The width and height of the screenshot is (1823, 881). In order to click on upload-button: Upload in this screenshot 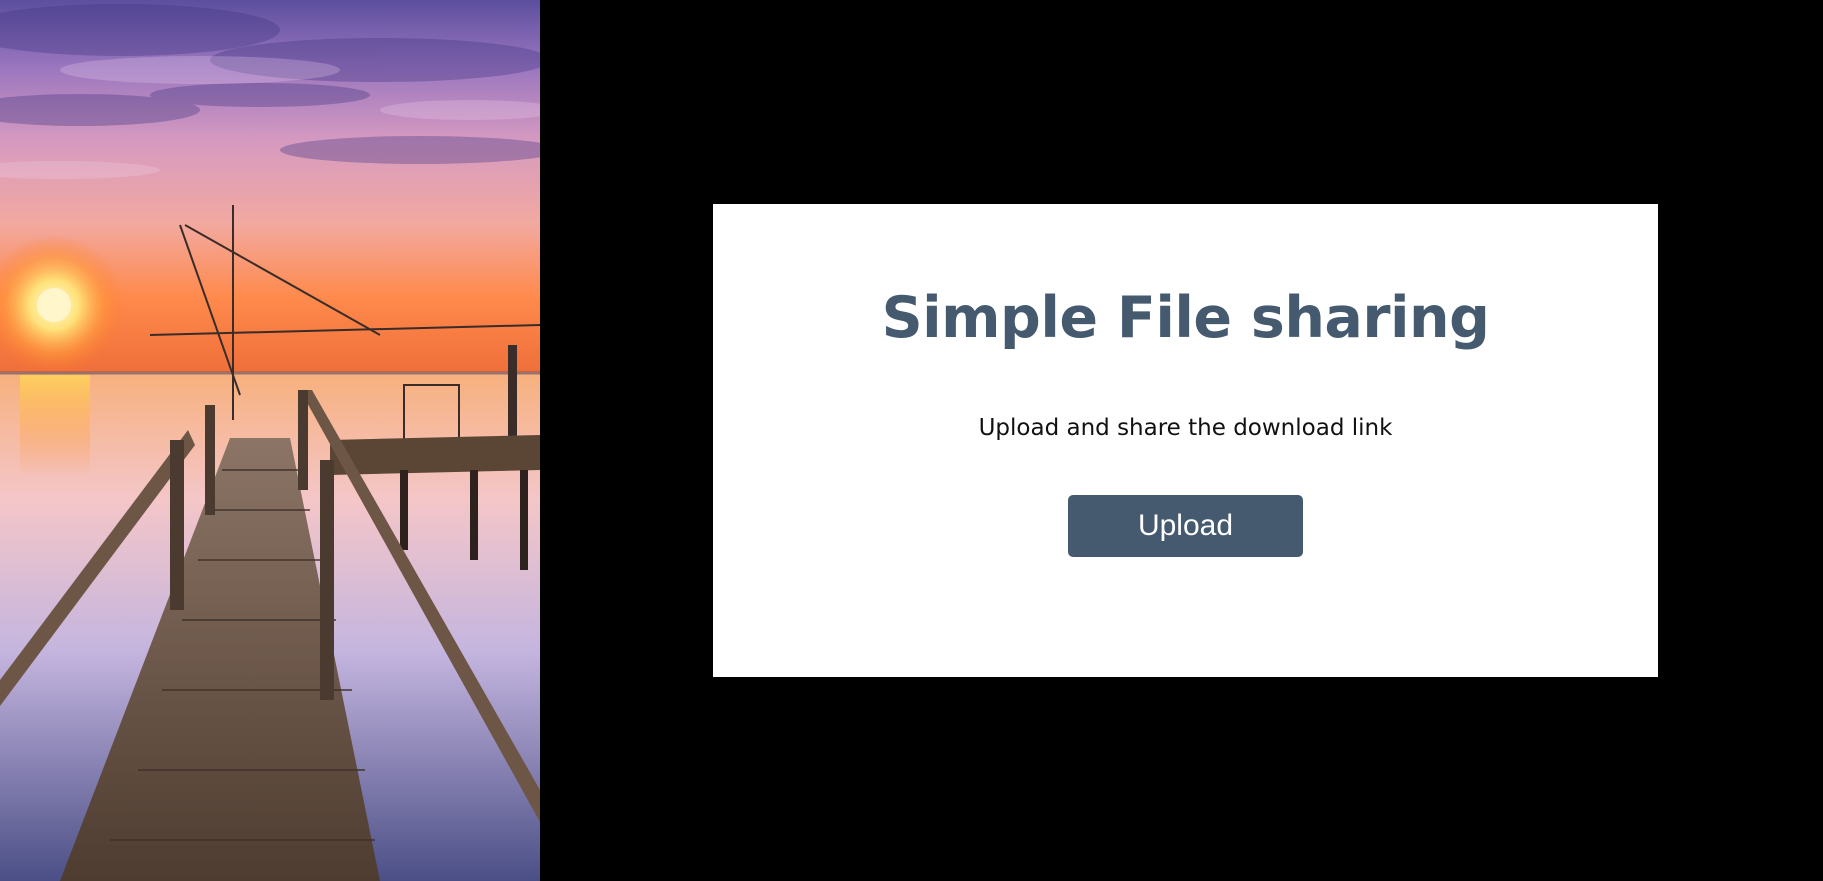, I will do `click(1185, 526)`.